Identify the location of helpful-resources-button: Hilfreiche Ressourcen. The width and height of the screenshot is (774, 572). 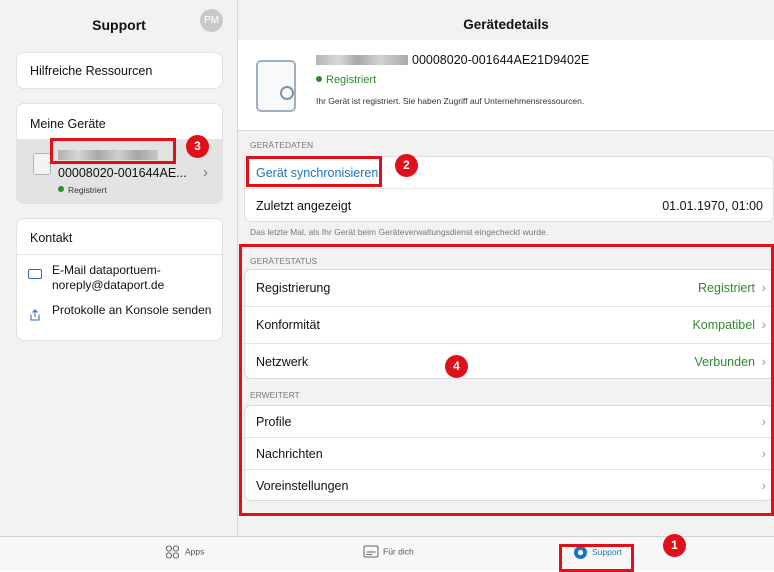
(119, 70).